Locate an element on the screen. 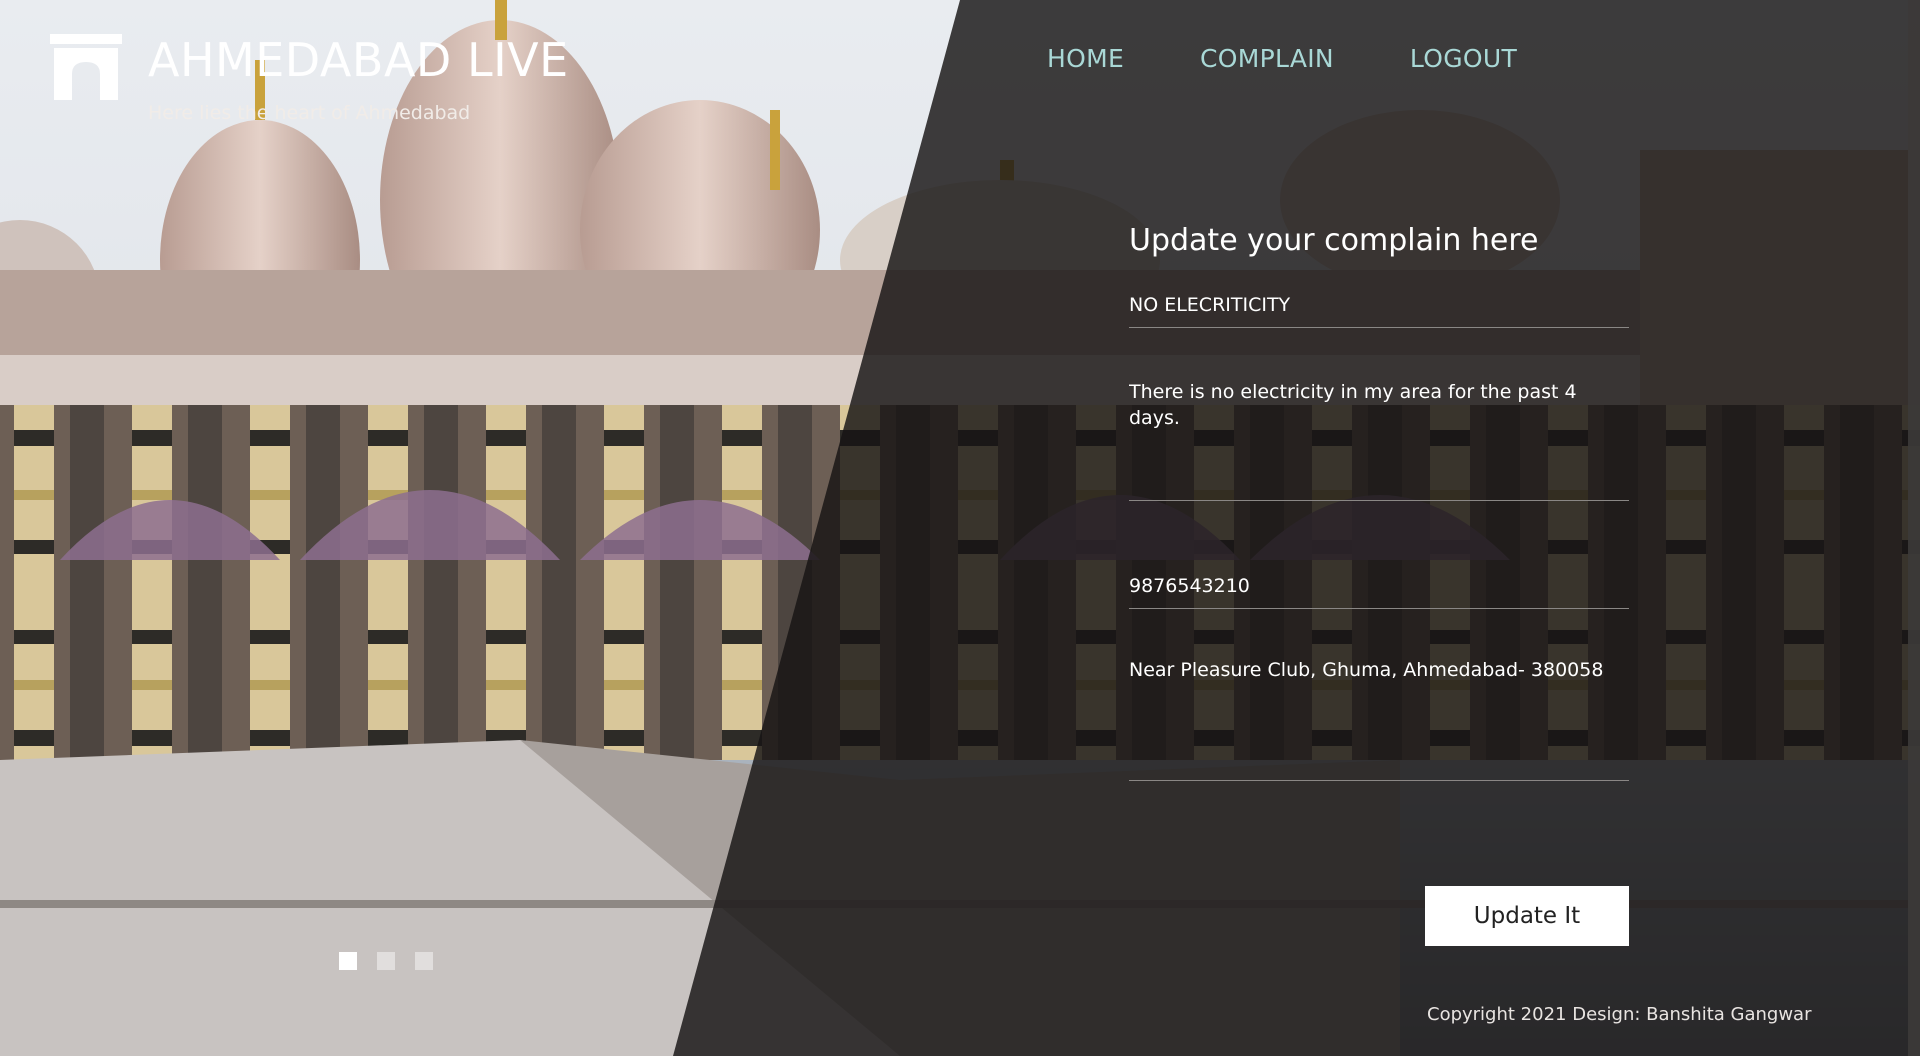 The image size is (1920, 1056). complain-title-input is located at coordinates (1379, 310).